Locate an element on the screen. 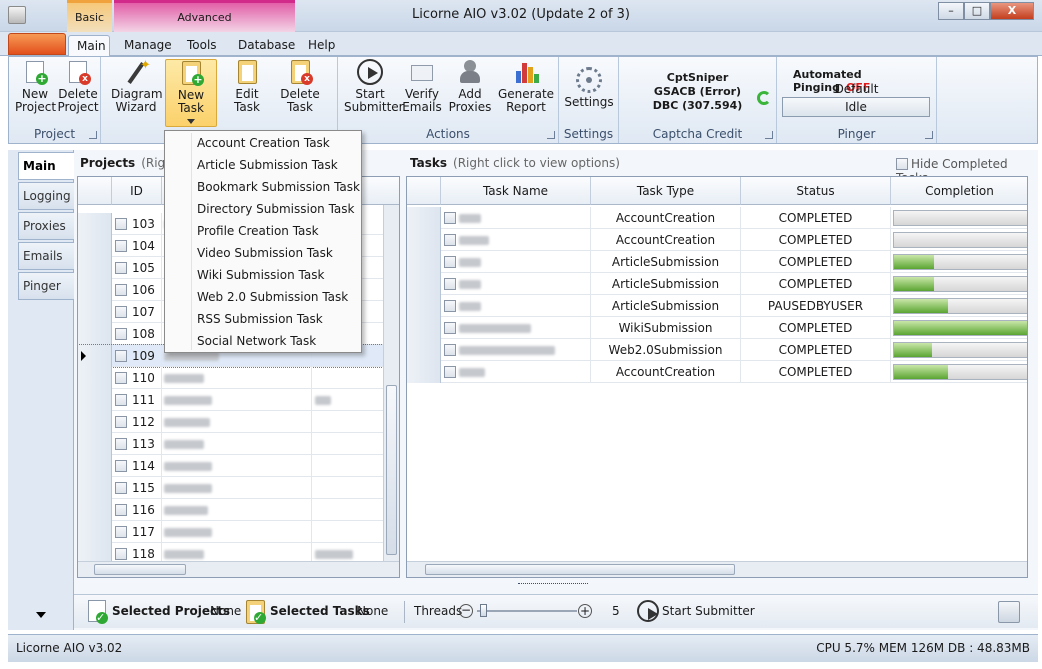 This screenshot has width=1042, height=669. new-task-menu-item: RSS Submission Task is located at coordinates (260, 319).